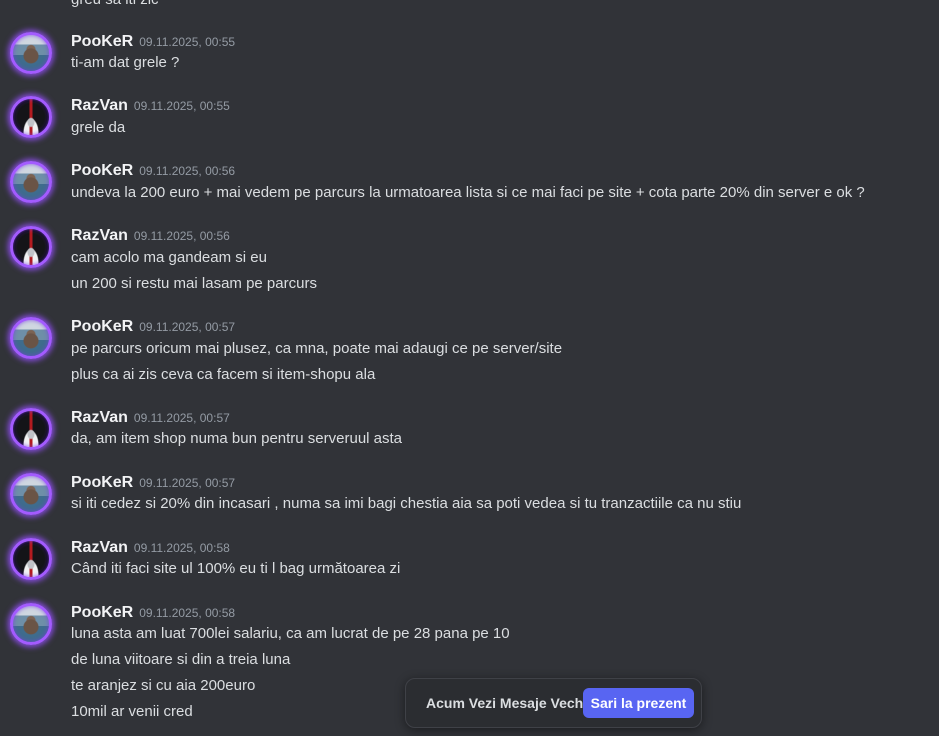 The height and width of the screenshot is (736, 939). Describe the element at coordinates (163, 685) in the screenshot. I see `message-text: te aranjez si cu aia 200euro` at that location.